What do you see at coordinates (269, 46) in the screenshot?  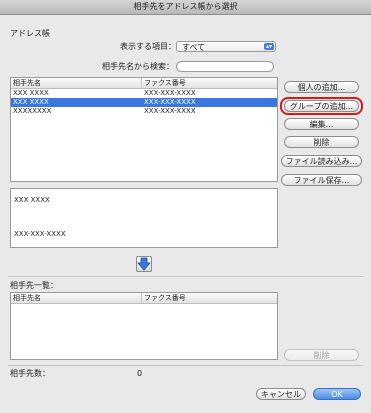 I see `select-arrows-icon: ▴▾` at bounding box center [269, 46].